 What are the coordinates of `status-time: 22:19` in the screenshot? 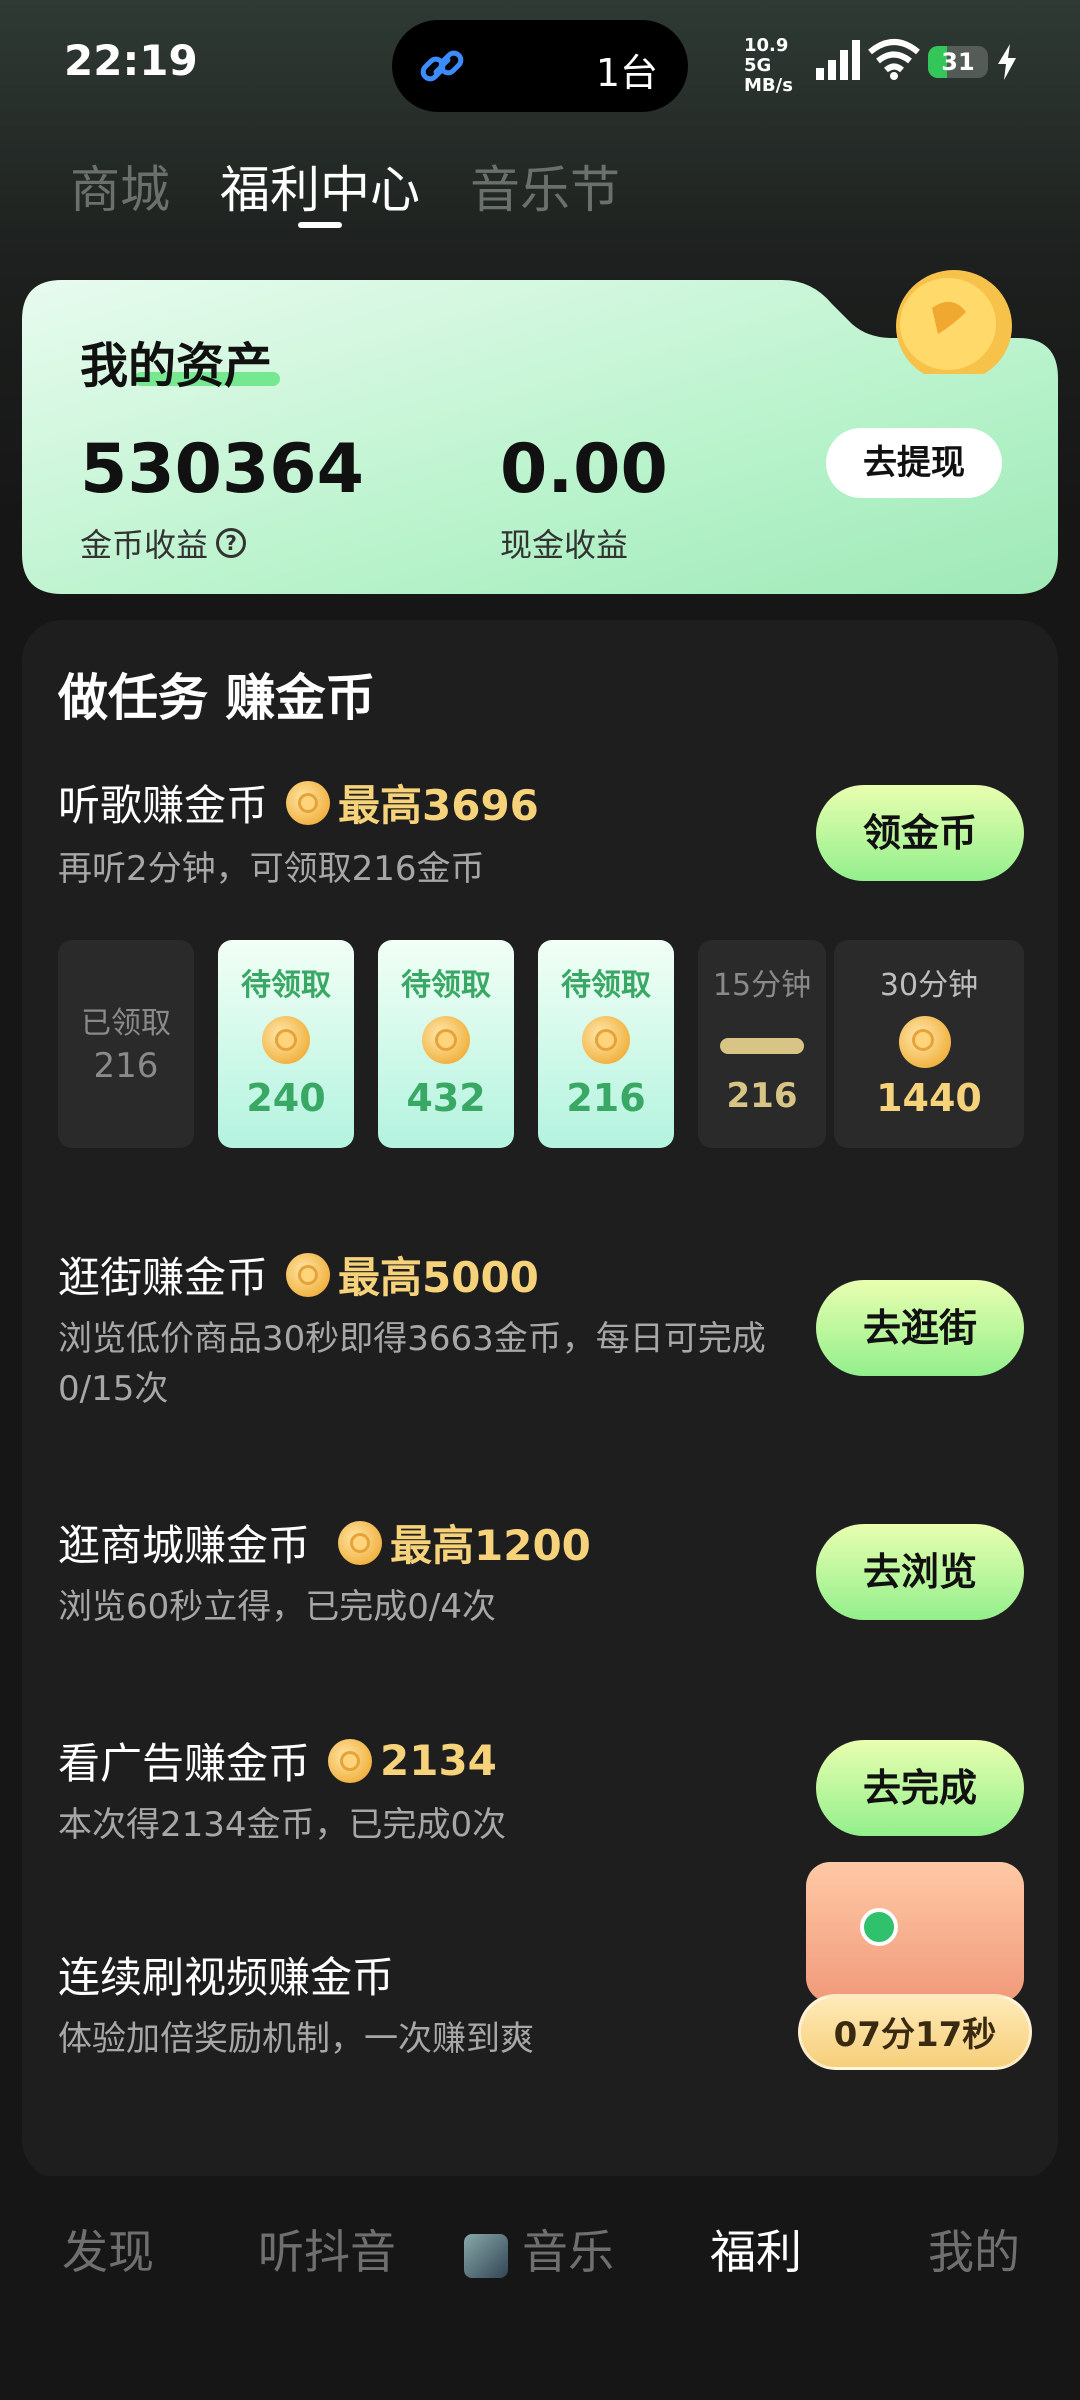 It's located at (131, 60).